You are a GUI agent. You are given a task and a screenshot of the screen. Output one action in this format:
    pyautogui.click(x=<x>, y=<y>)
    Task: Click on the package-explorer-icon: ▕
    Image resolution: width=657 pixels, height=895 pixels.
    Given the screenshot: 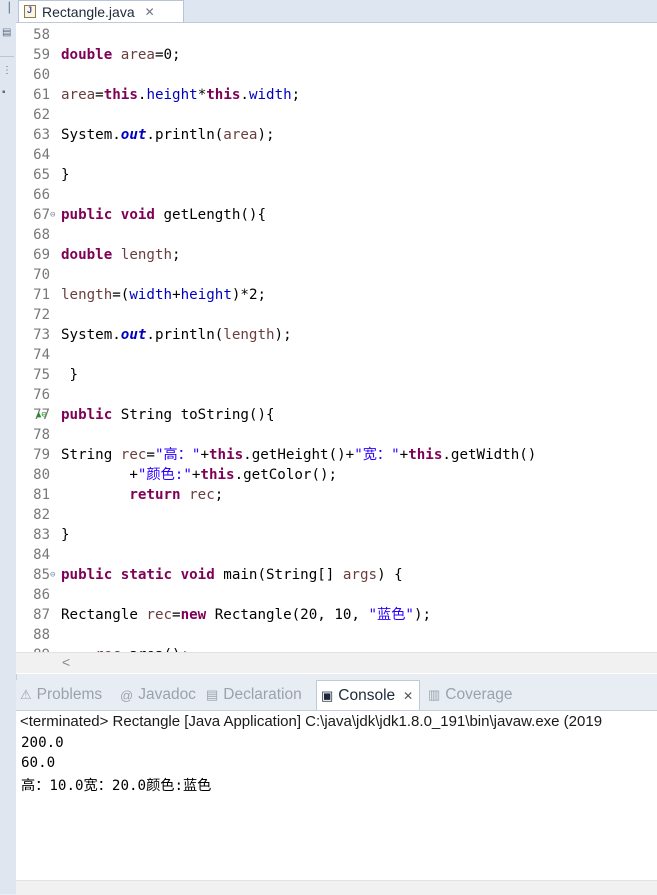 What is the action you would take?
    pyautogui.click(x=7, y=9)
    